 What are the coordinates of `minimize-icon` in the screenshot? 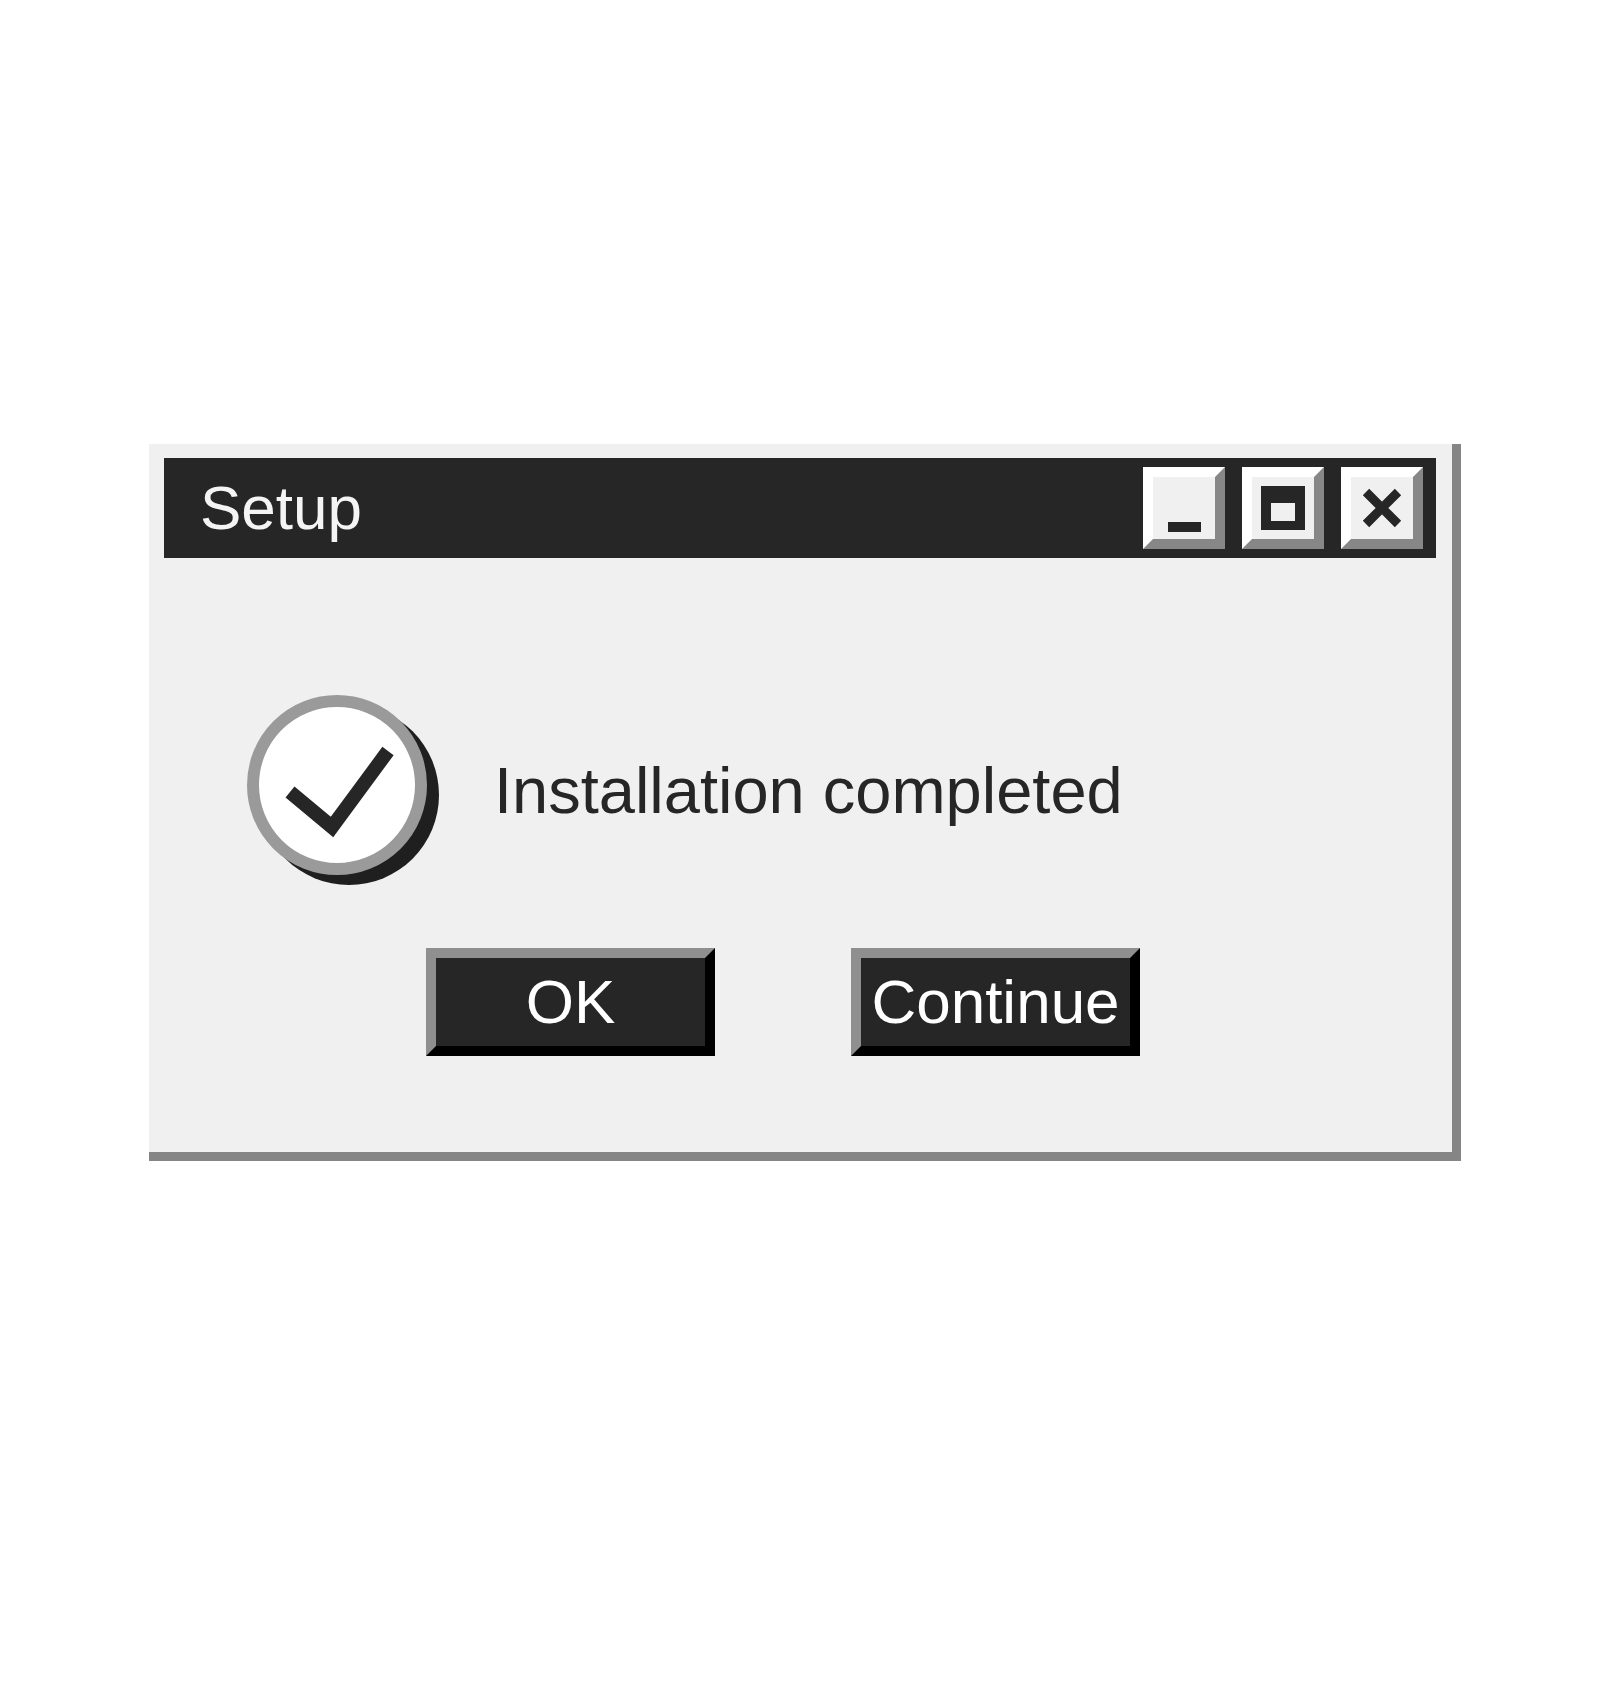 It's located at (1184, 527).